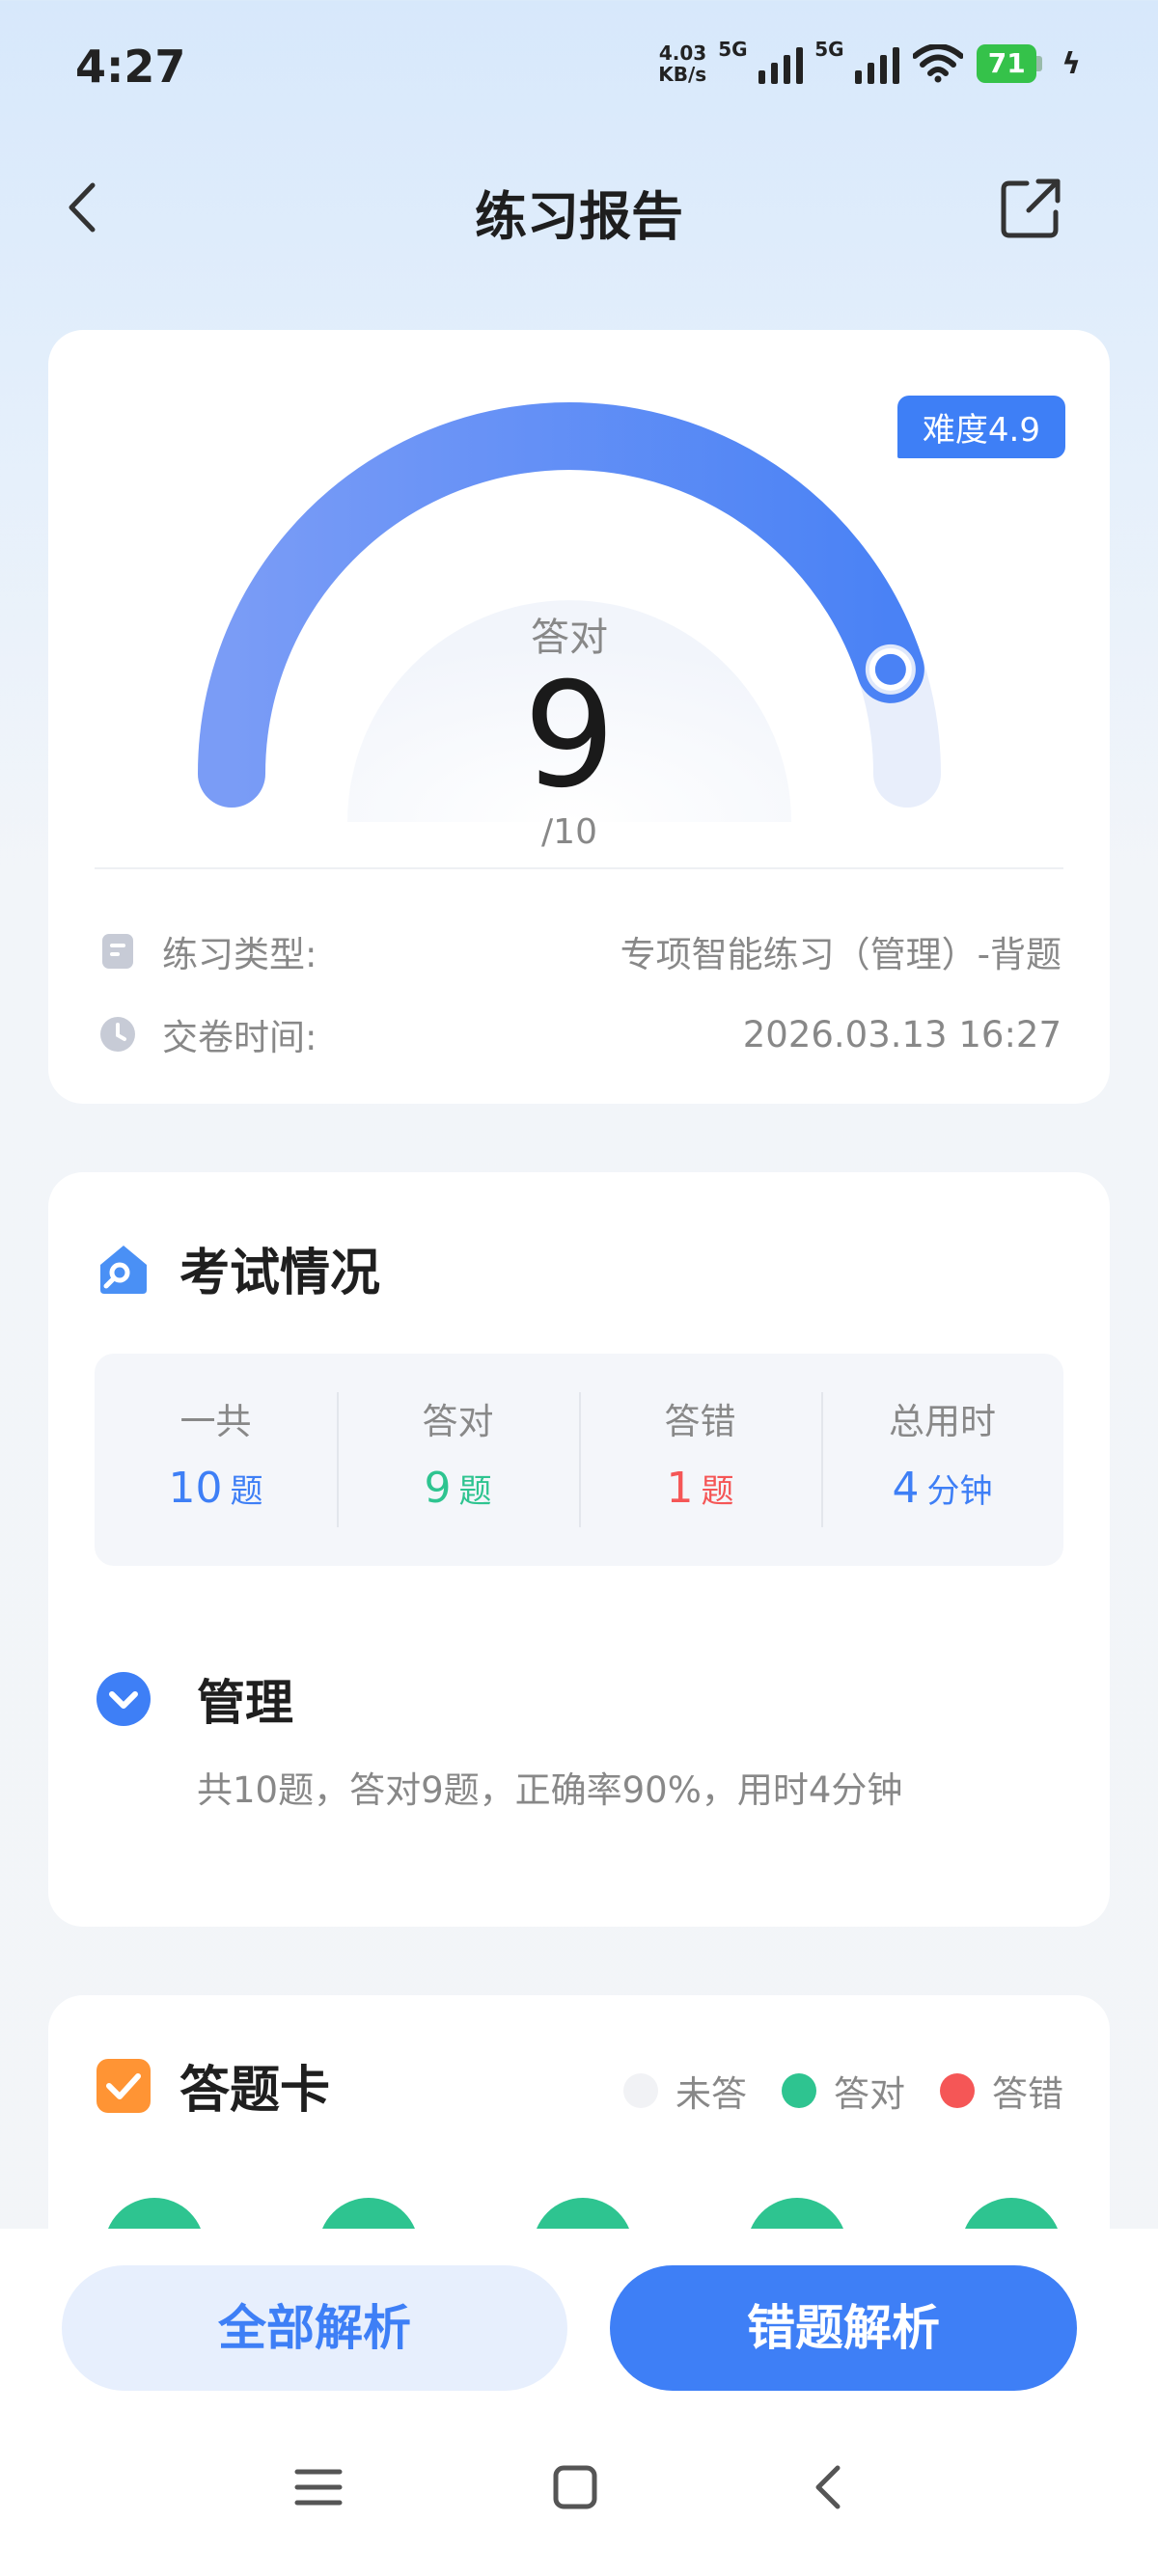 This screenshot has height=2576, width=1158. What do you see at coordinates (1010, 64) in the screenshot?
I see `battery-icon: 71` at bounding box center [1010, 64].